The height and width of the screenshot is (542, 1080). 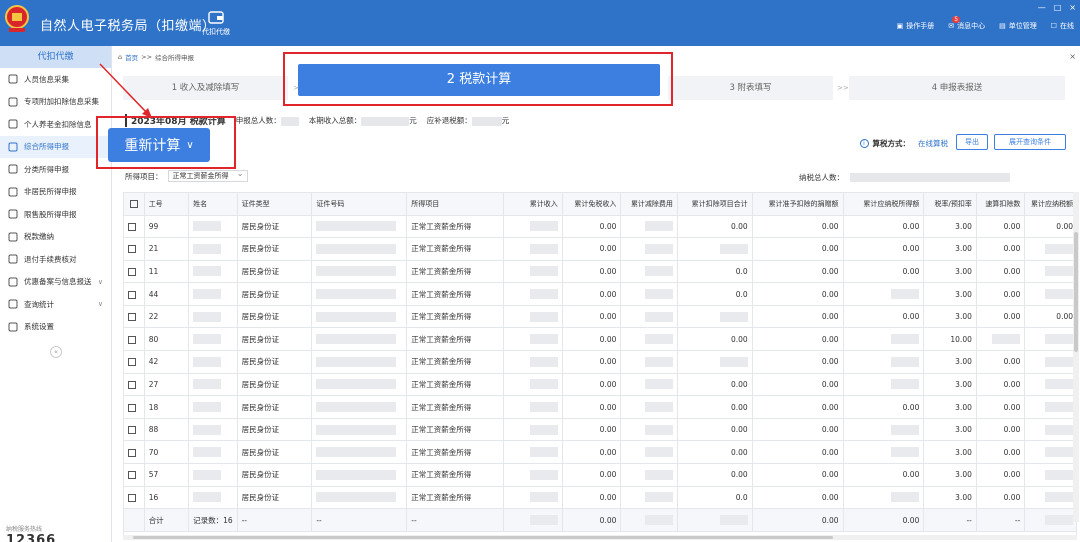 I want to click on sidebar-item-9: 优惠备案与信息报送 ∨, so click(x=55, y=282).